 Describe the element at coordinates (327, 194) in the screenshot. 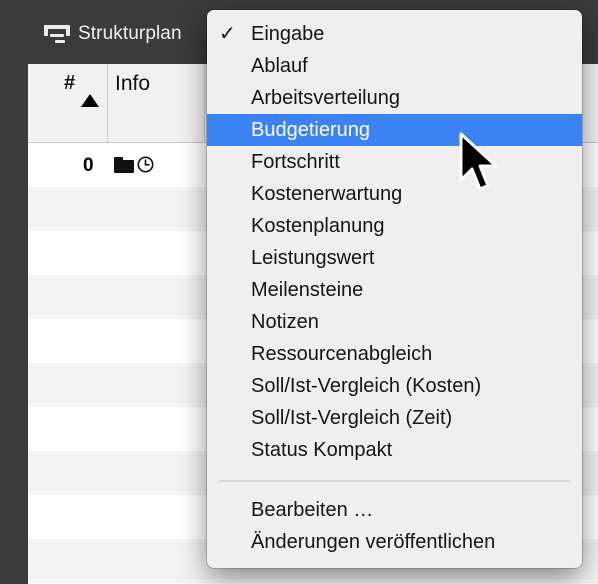

I see `menu-item-label: Kostenerwartung` at that location.